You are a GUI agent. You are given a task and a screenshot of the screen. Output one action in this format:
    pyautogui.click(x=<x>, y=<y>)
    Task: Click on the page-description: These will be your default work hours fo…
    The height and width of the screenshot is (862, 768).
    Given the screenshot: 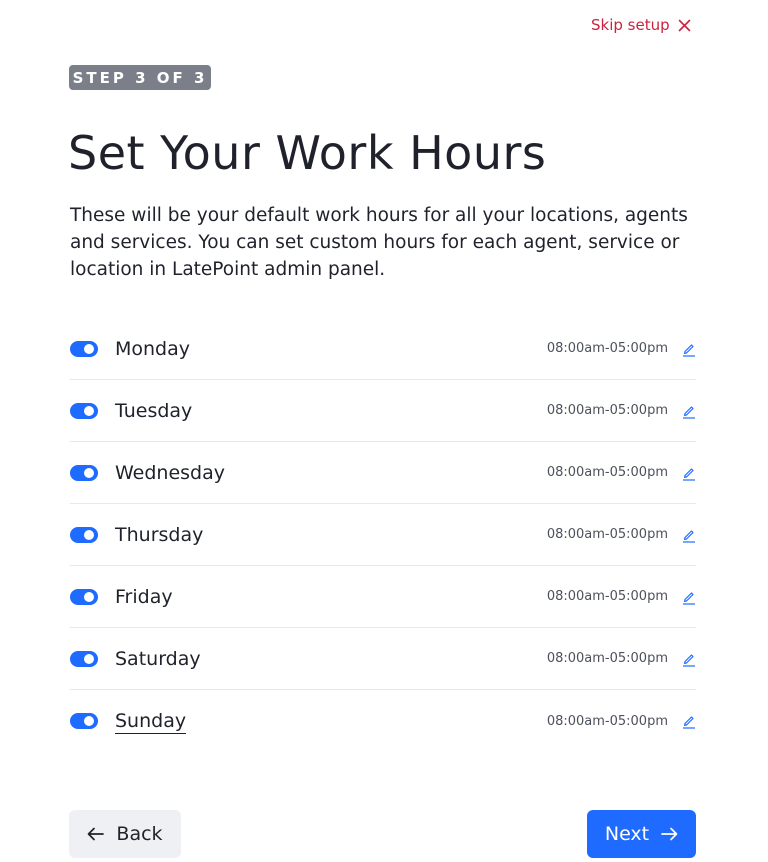 What is the action you would take?
    pyautogui.click(x=379, y=242)
    